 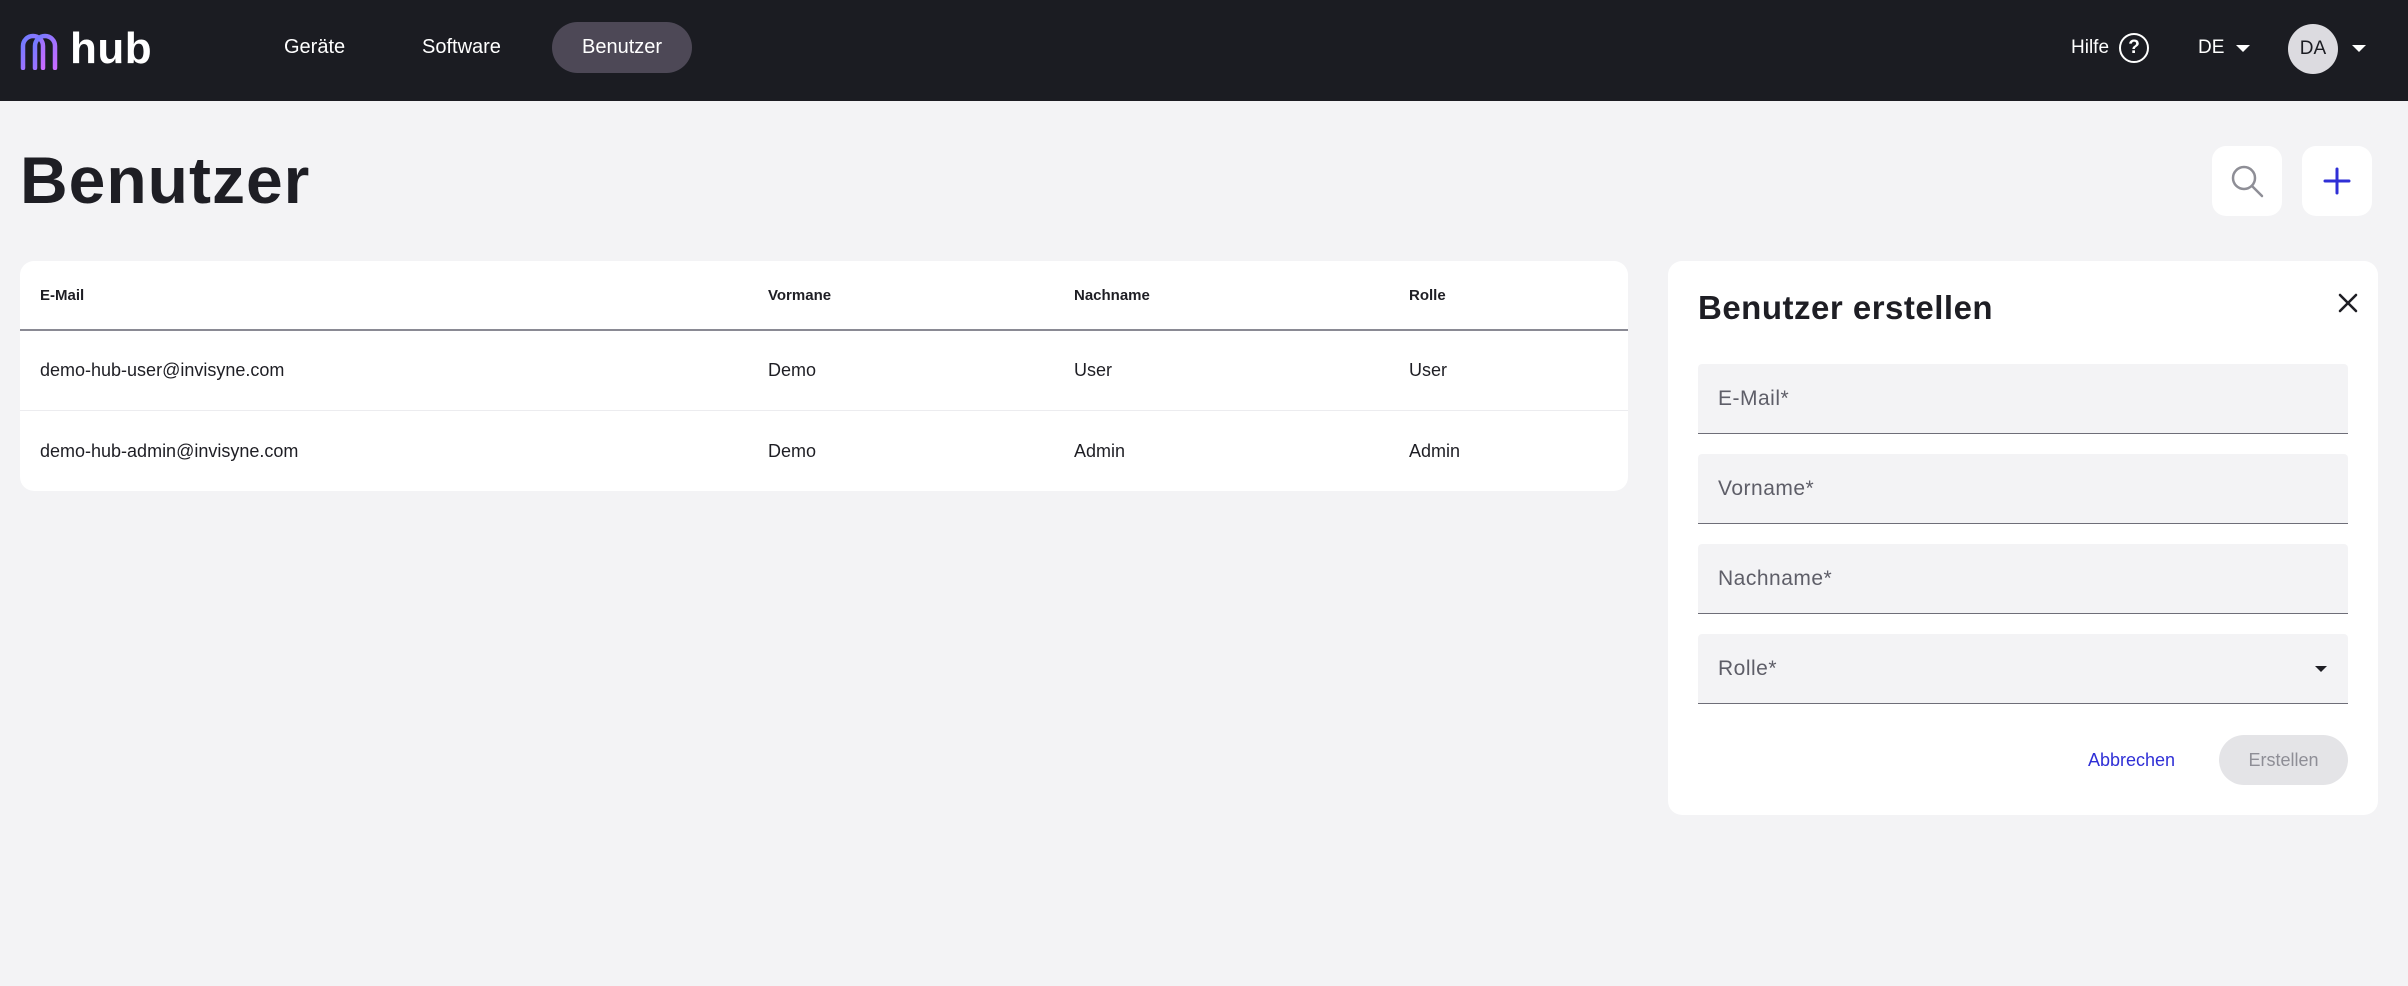 What do you see at coordinates (314, 47) in the screenshot?
I see `nav-item-geraete: Geräte` at bounding box center [314, 47].